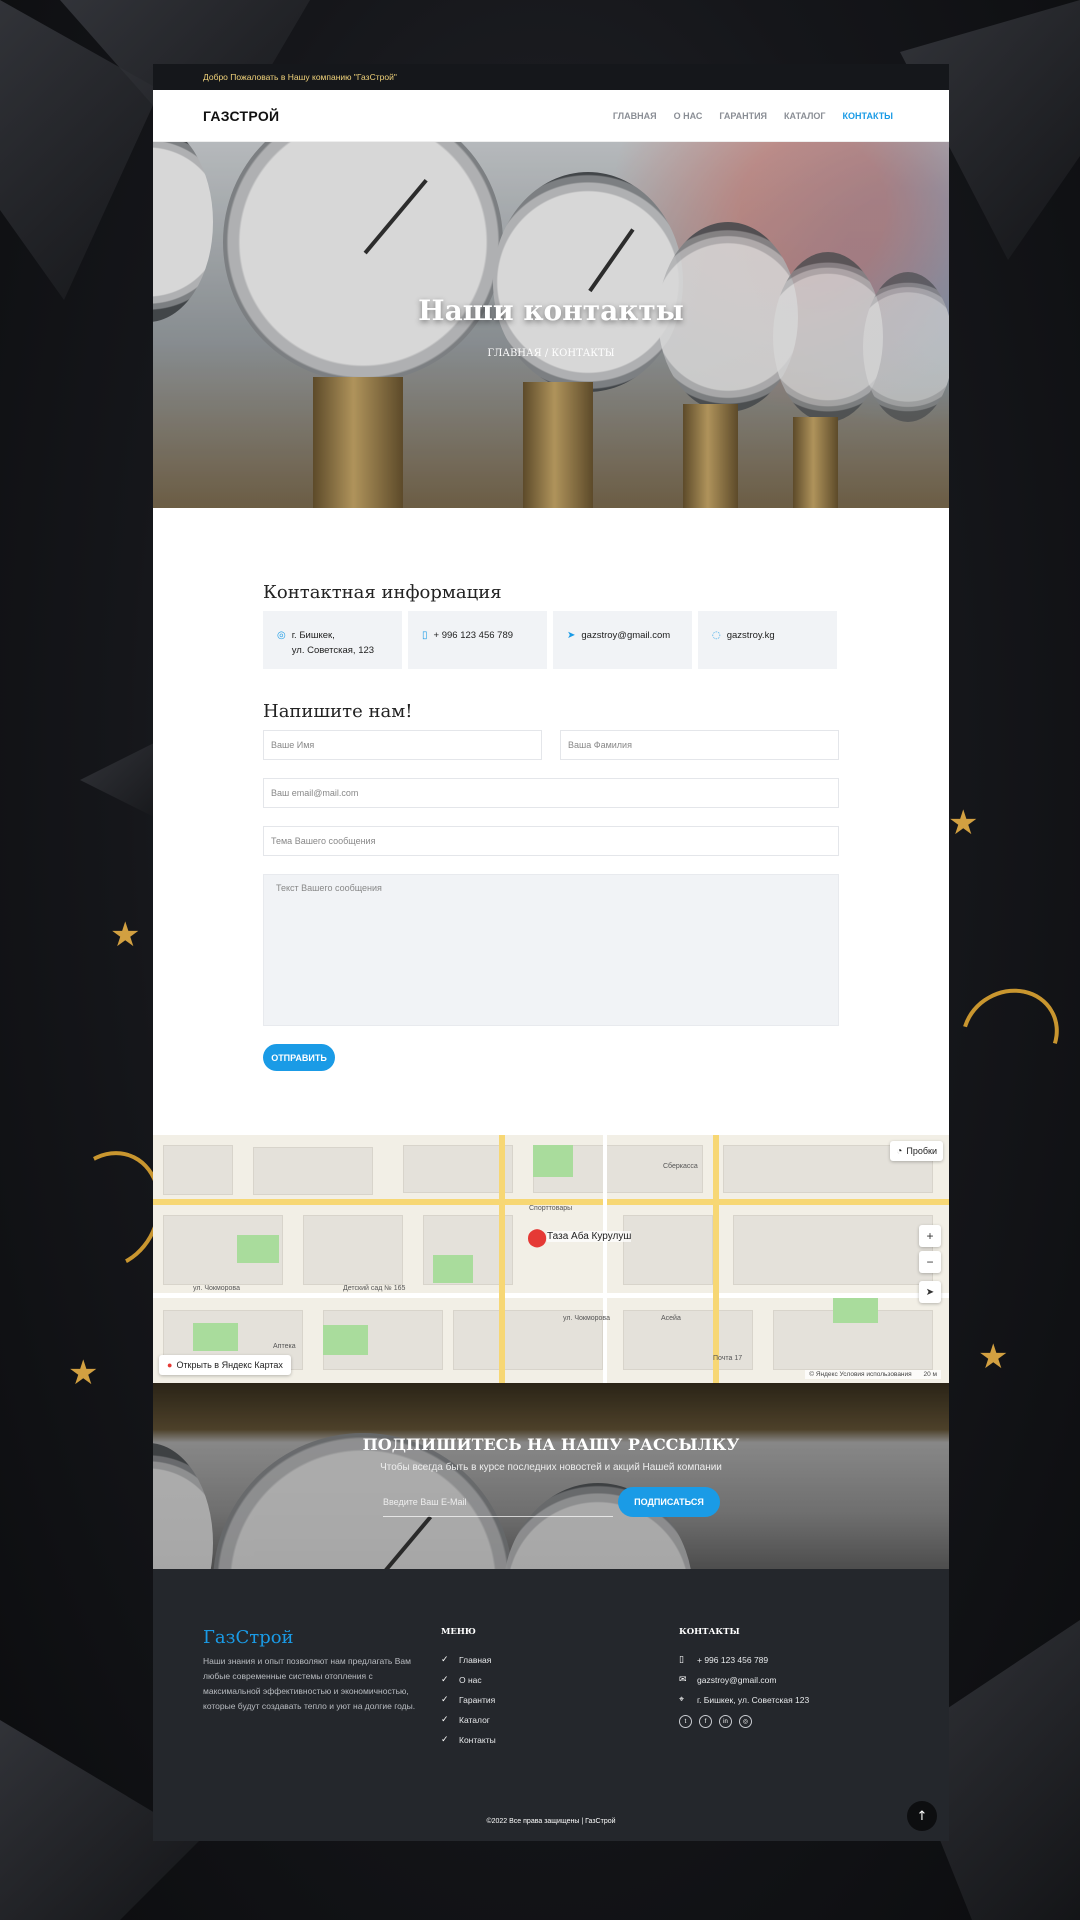  Describe the element at coordinates (873, 1374) in the screenshot. I see `map-attribution: © Яндекс Условия использования 20 м` at that location.